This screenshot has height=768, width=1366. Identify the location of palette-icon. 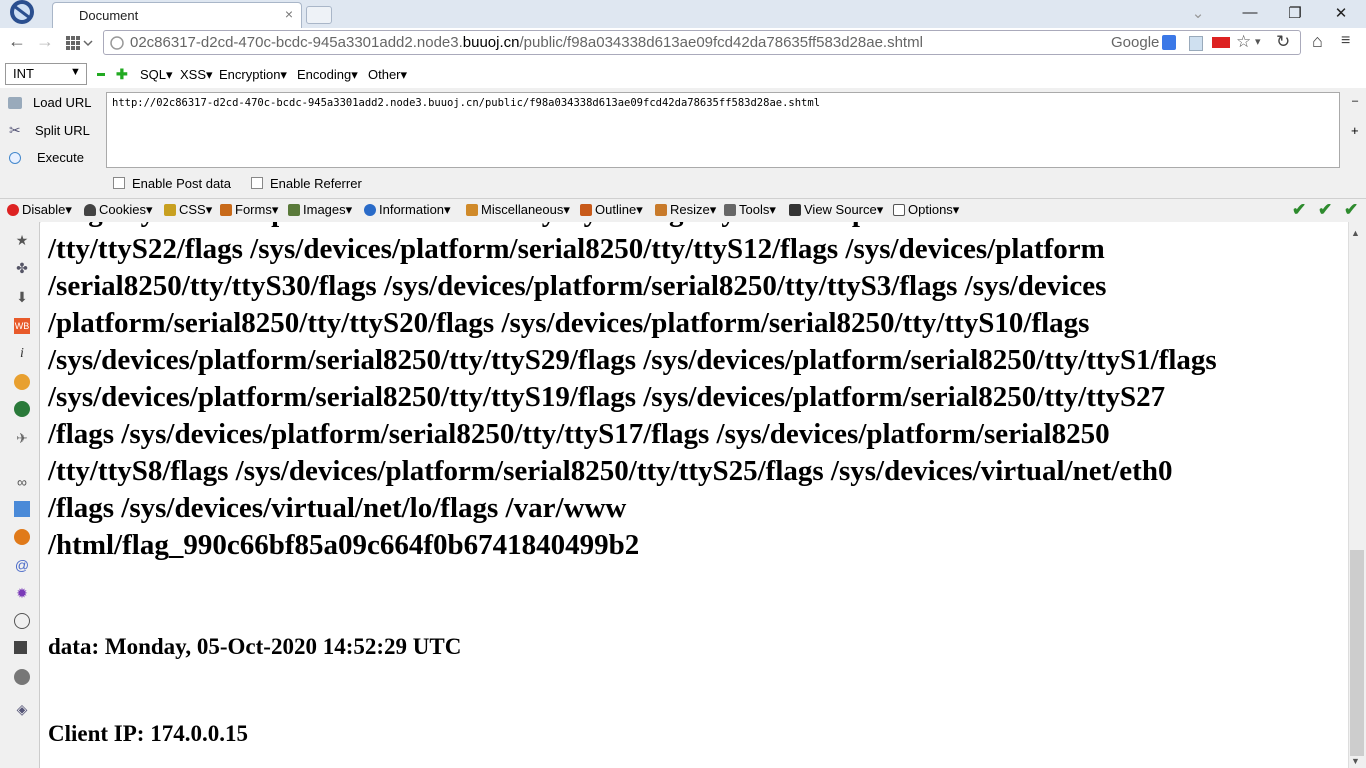
(22, 621).